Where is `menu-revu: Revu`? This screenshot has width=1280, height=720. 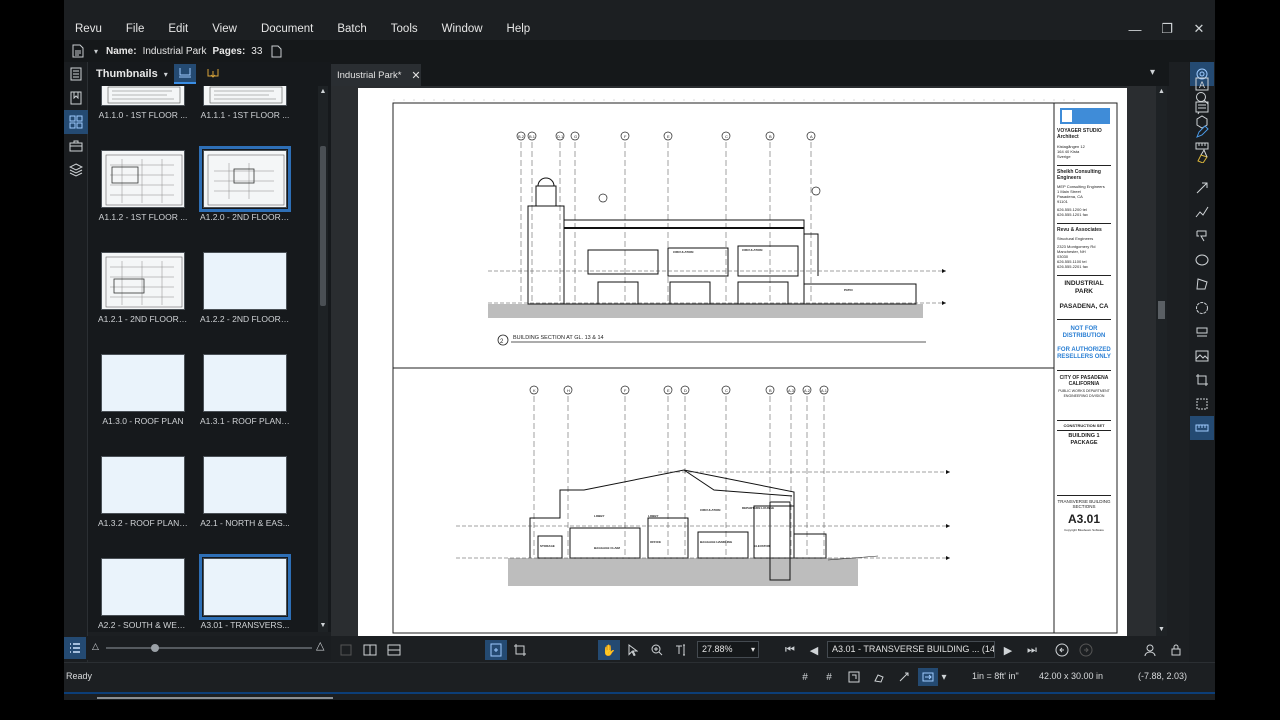
menu-revu: Revu is located at coordinates (89, 29).